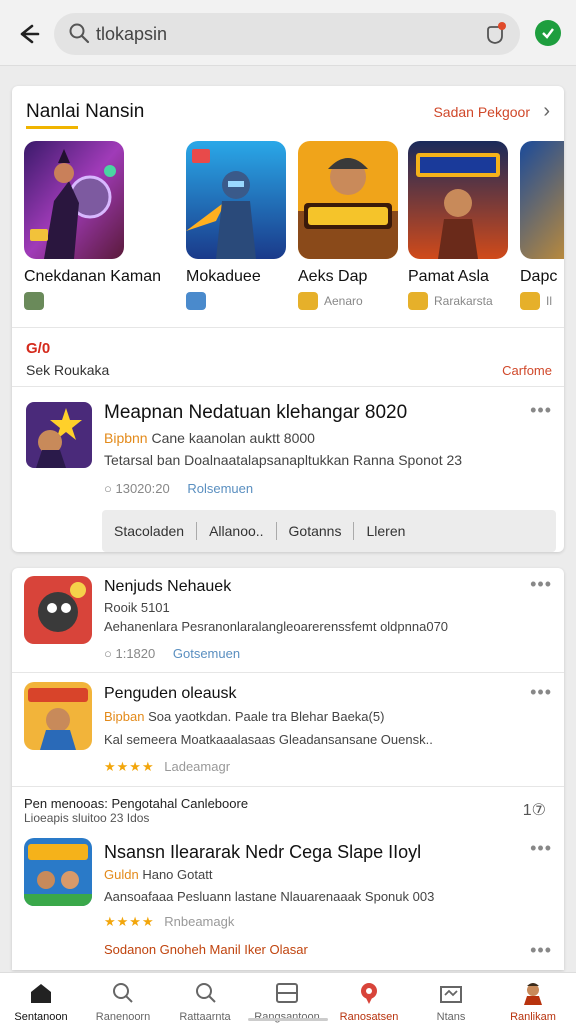 Image resolution: width=576 pixels, height=1024 pixels. What do you see at coordinates (534, 810) in the screenshot?
I see `count-badge: 1⑦` at bounding box center [534, 810].